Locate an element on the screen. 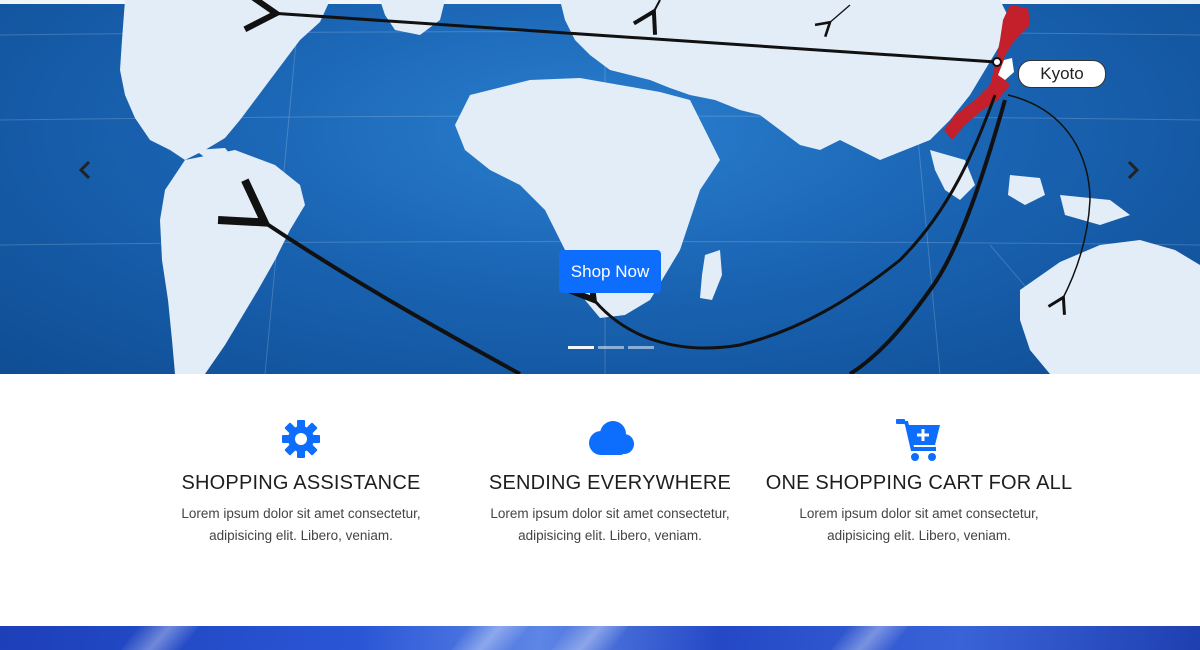  carousel-next-button is located at coordinates (1133, 170).